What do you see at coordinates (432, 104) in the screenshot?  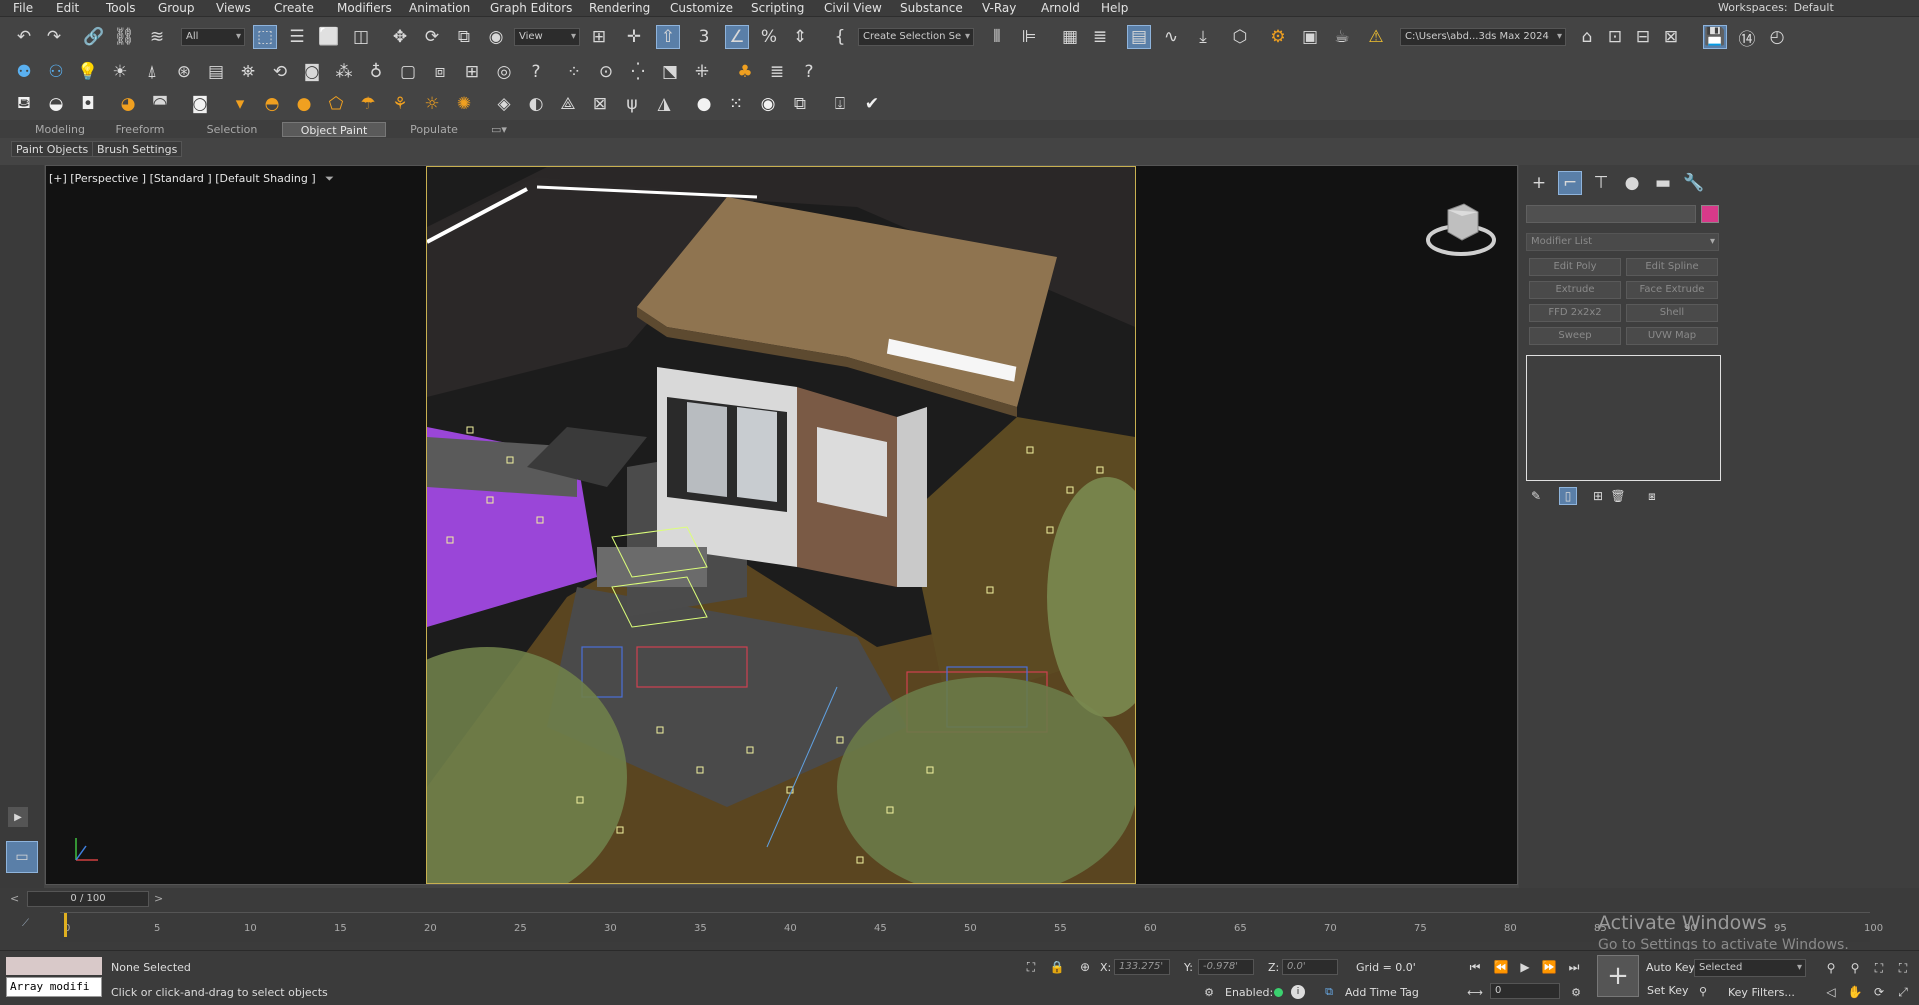 I see `sun-icon: ☼` at bounding box center [432, 104].